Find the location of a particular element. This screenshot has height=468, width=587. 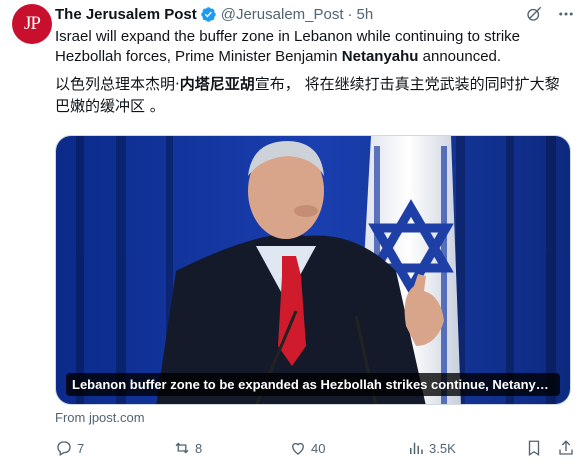

share-button is located at coordinates (566, 448).